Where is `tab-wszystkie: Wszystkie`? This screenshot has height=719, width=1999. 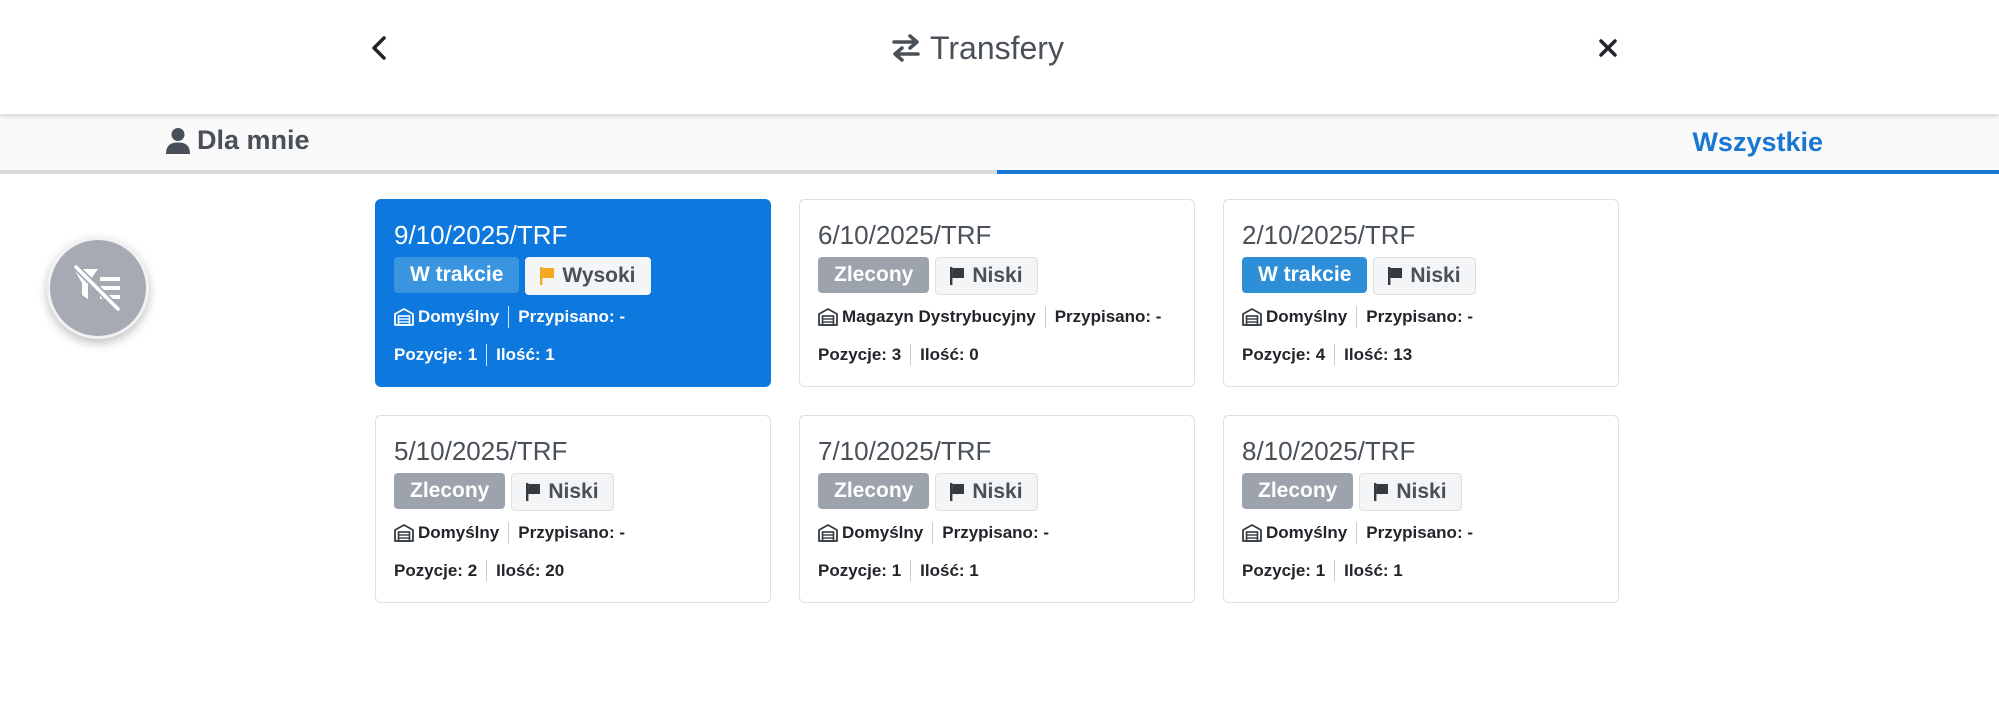
tab-wszystkie: Wszystkie is located at coordinates (1498, 144).